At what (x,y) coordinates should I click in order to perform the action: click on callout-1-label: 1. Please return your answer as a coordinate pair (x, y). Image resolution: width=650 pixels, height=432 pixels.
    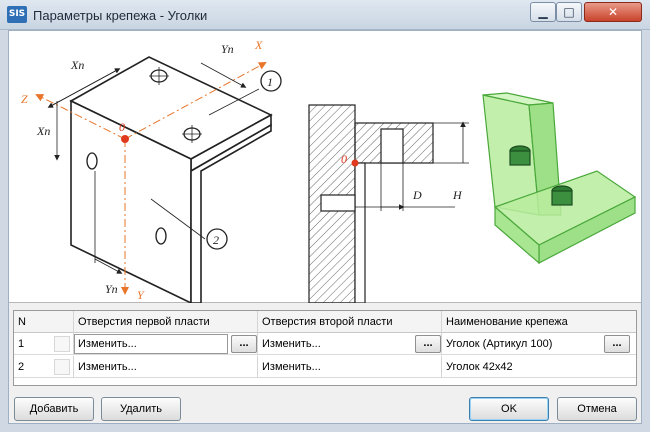
    Looking at the image, I should click on (270, 82).